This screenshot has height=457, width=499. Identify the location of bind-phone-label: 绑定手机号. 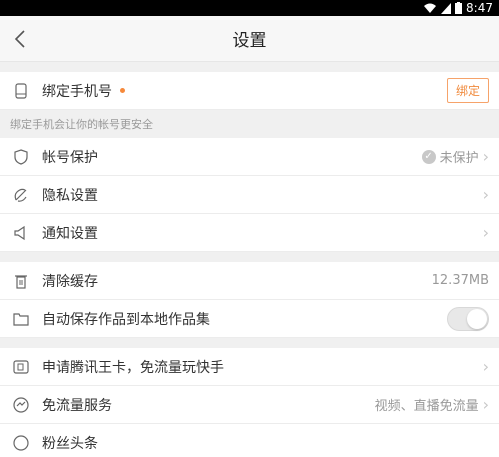
(77, 91).